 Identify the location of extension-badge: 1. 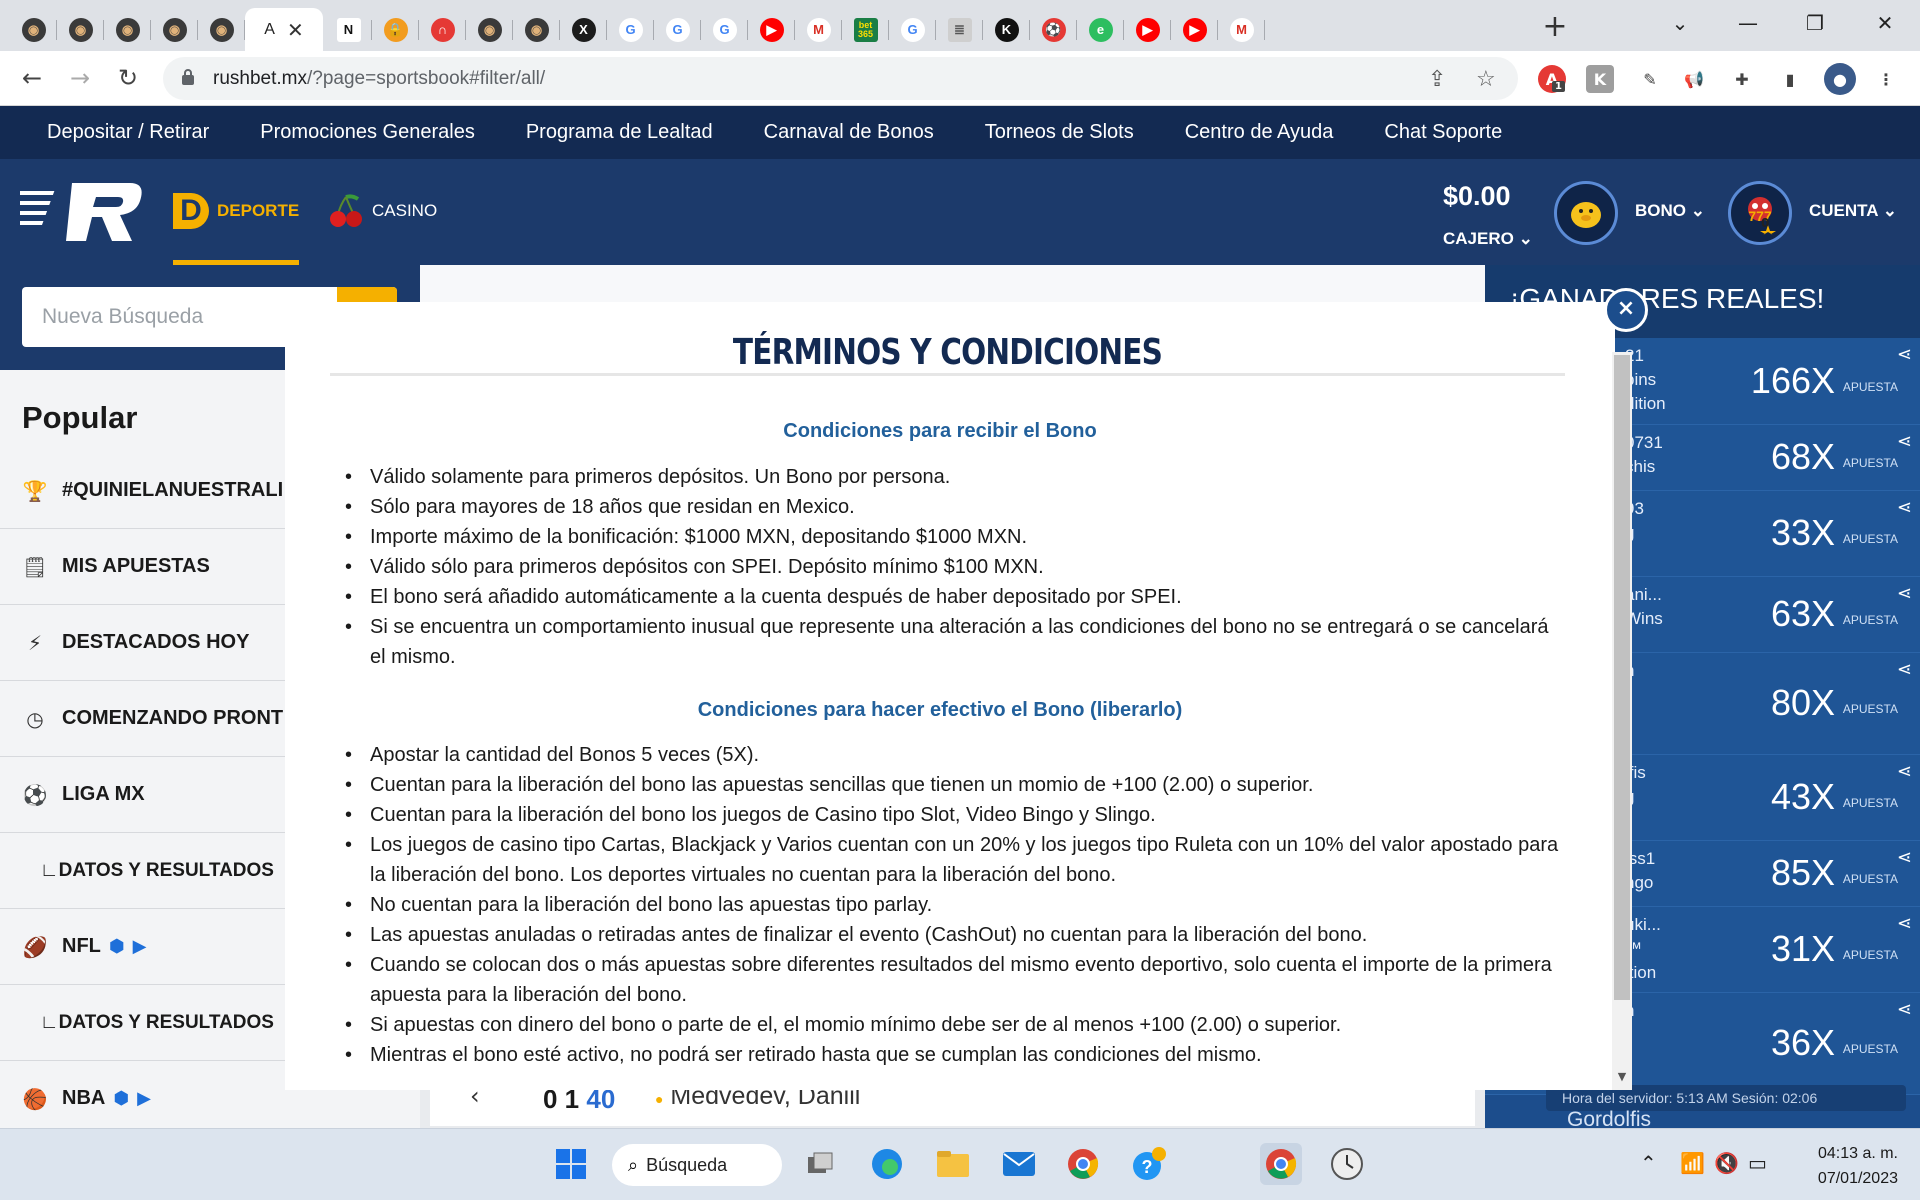
(1558, 86).